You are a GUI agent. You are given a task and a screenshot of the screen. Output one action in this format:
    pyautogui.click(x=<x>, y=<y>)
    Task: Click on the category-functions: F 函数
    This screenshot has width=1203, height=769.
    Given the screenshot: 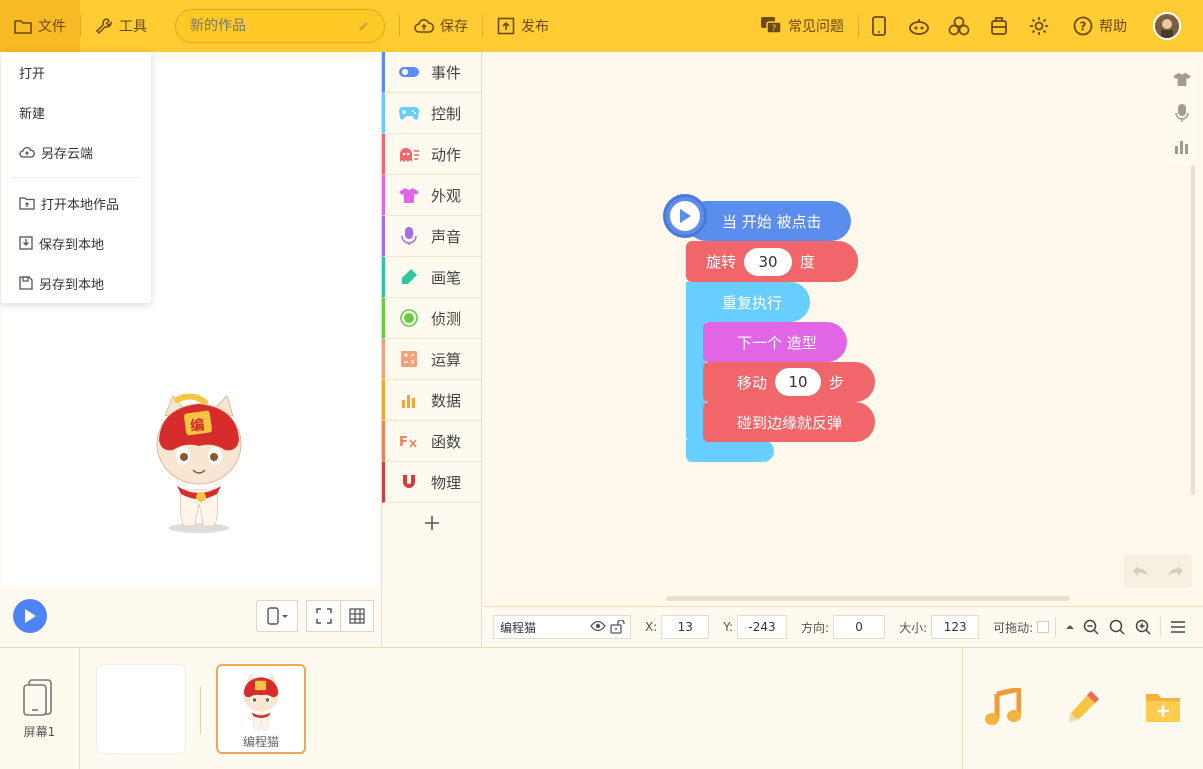 What is the action you would take?
    pyautogui.click(x=431, y=441)
    